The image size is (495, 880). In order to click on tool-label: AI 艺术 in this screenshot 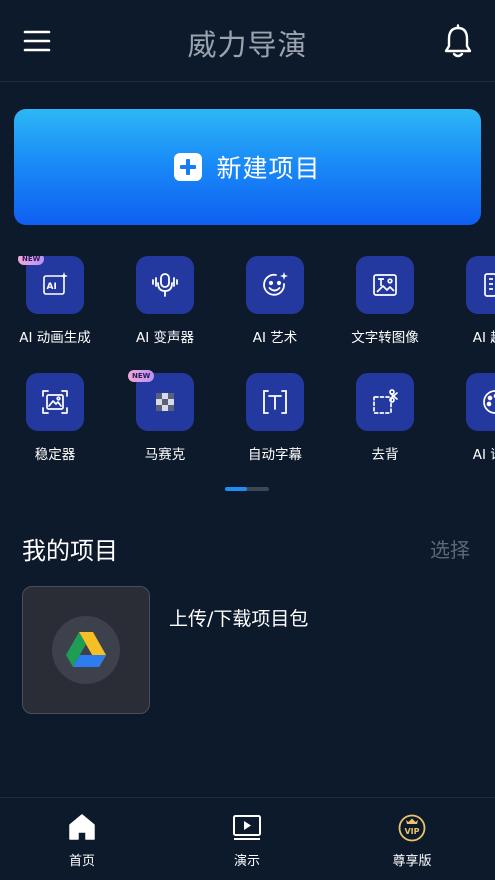, I will do `click(275, 338)`.